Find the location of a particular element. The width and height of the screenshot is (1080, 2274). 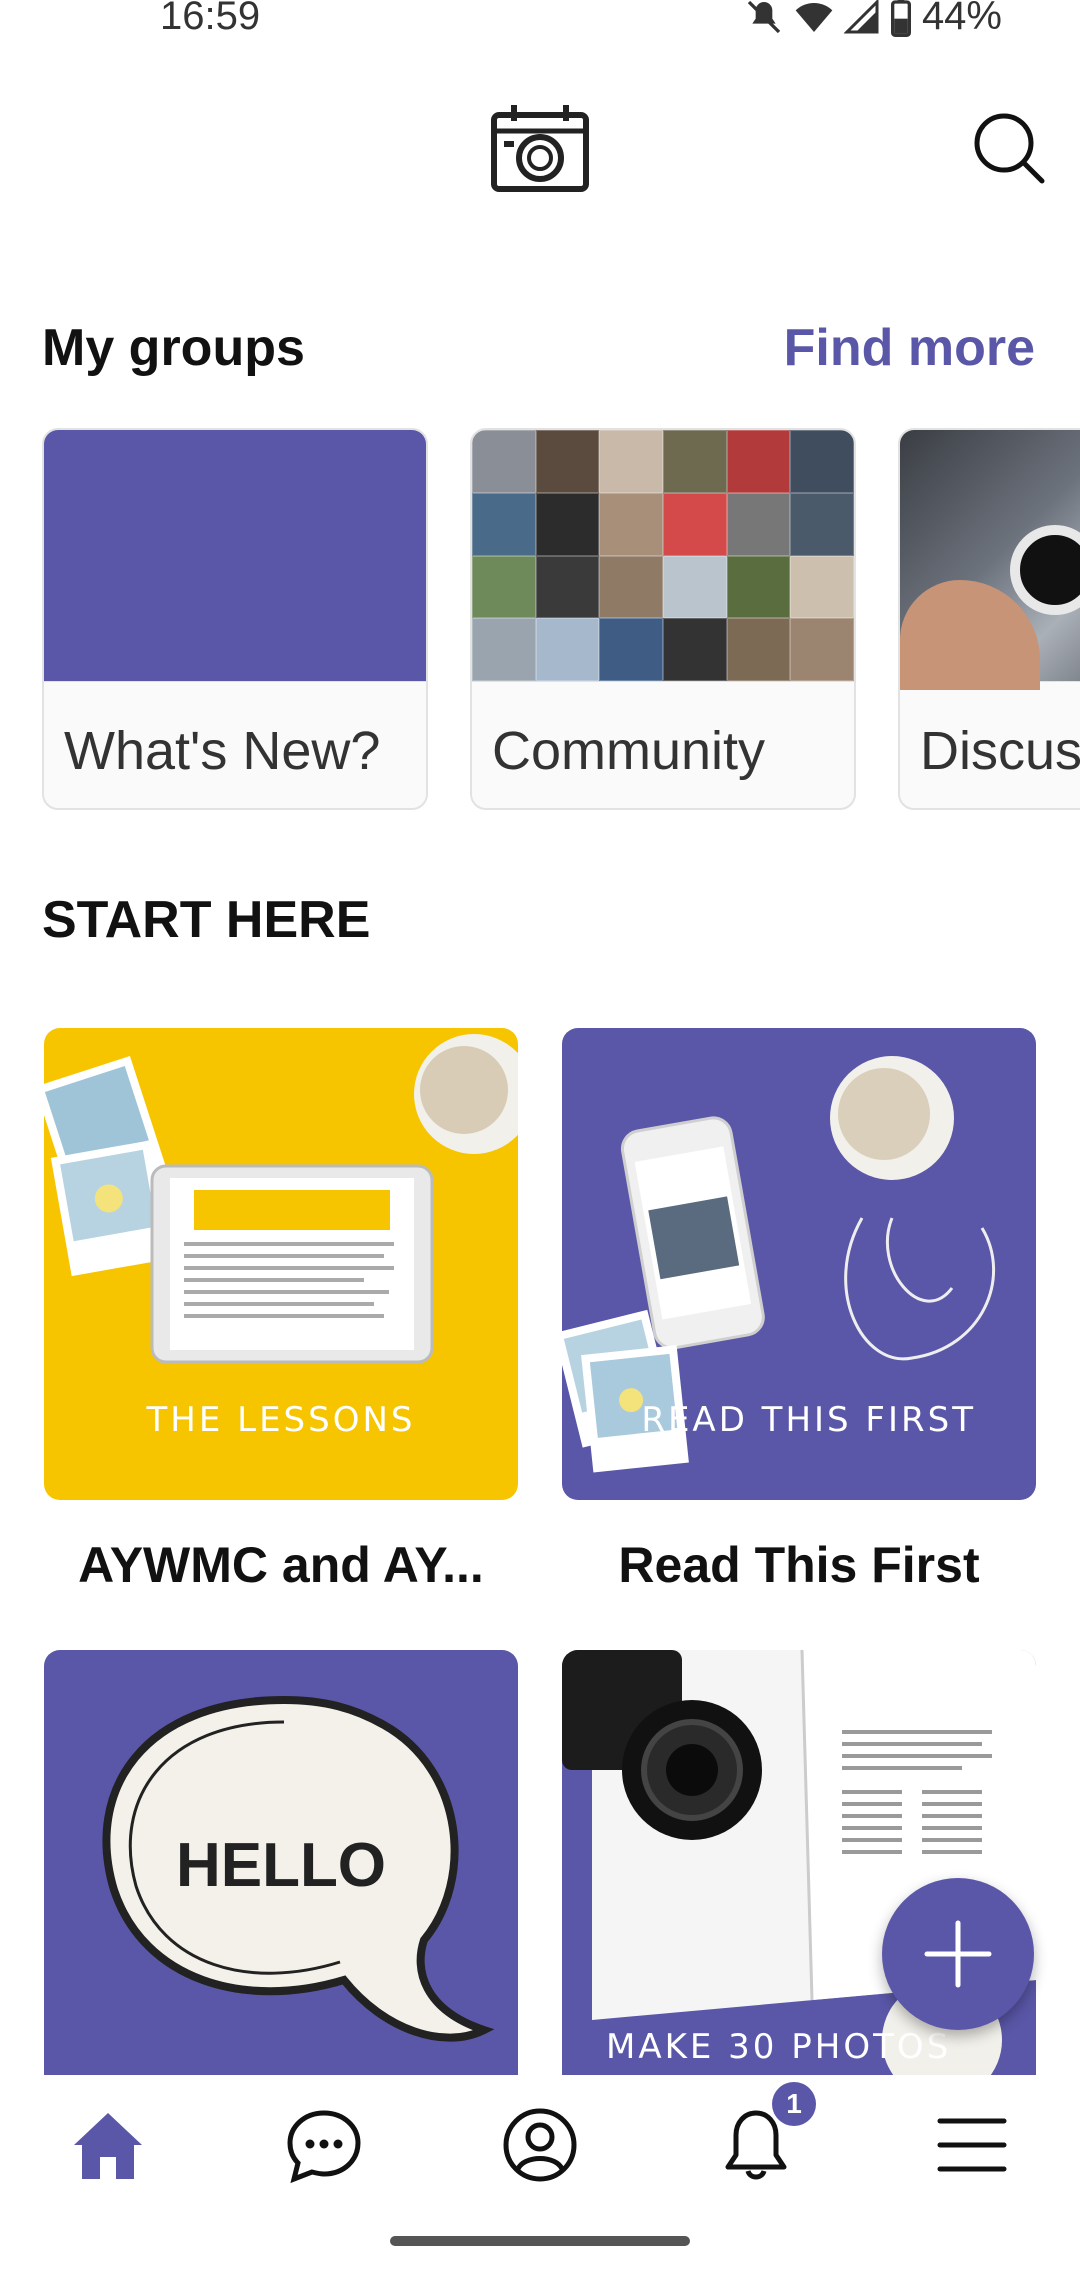

app-header is located at coordinates (540, 150).